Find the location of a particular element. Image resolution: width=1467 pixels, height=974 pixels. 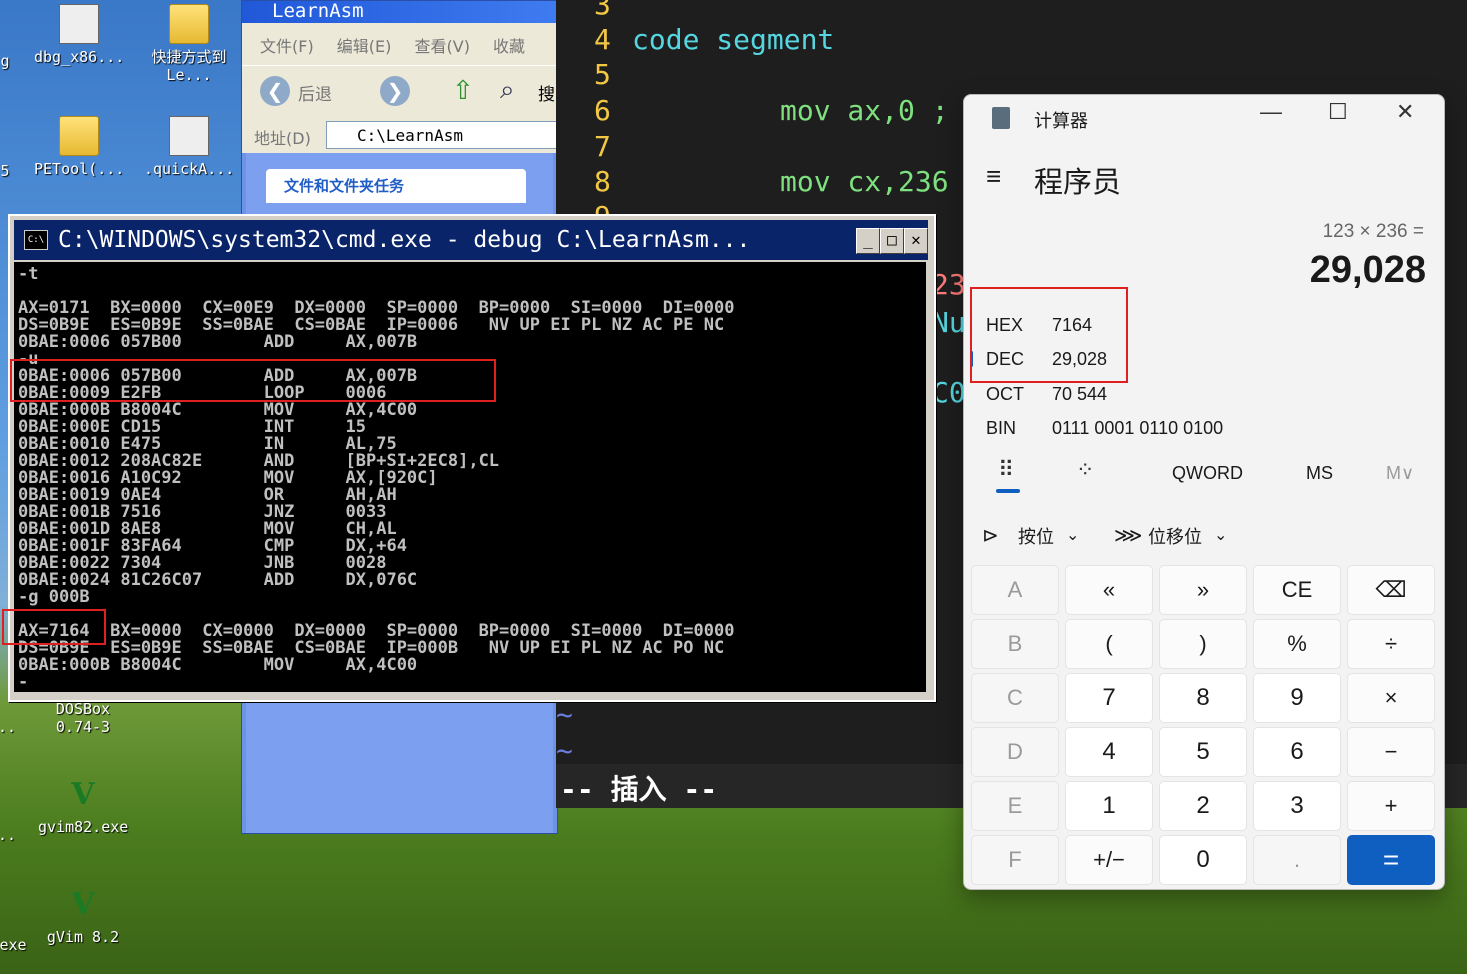

edge-label: exe is located at coordinates (13, 945).